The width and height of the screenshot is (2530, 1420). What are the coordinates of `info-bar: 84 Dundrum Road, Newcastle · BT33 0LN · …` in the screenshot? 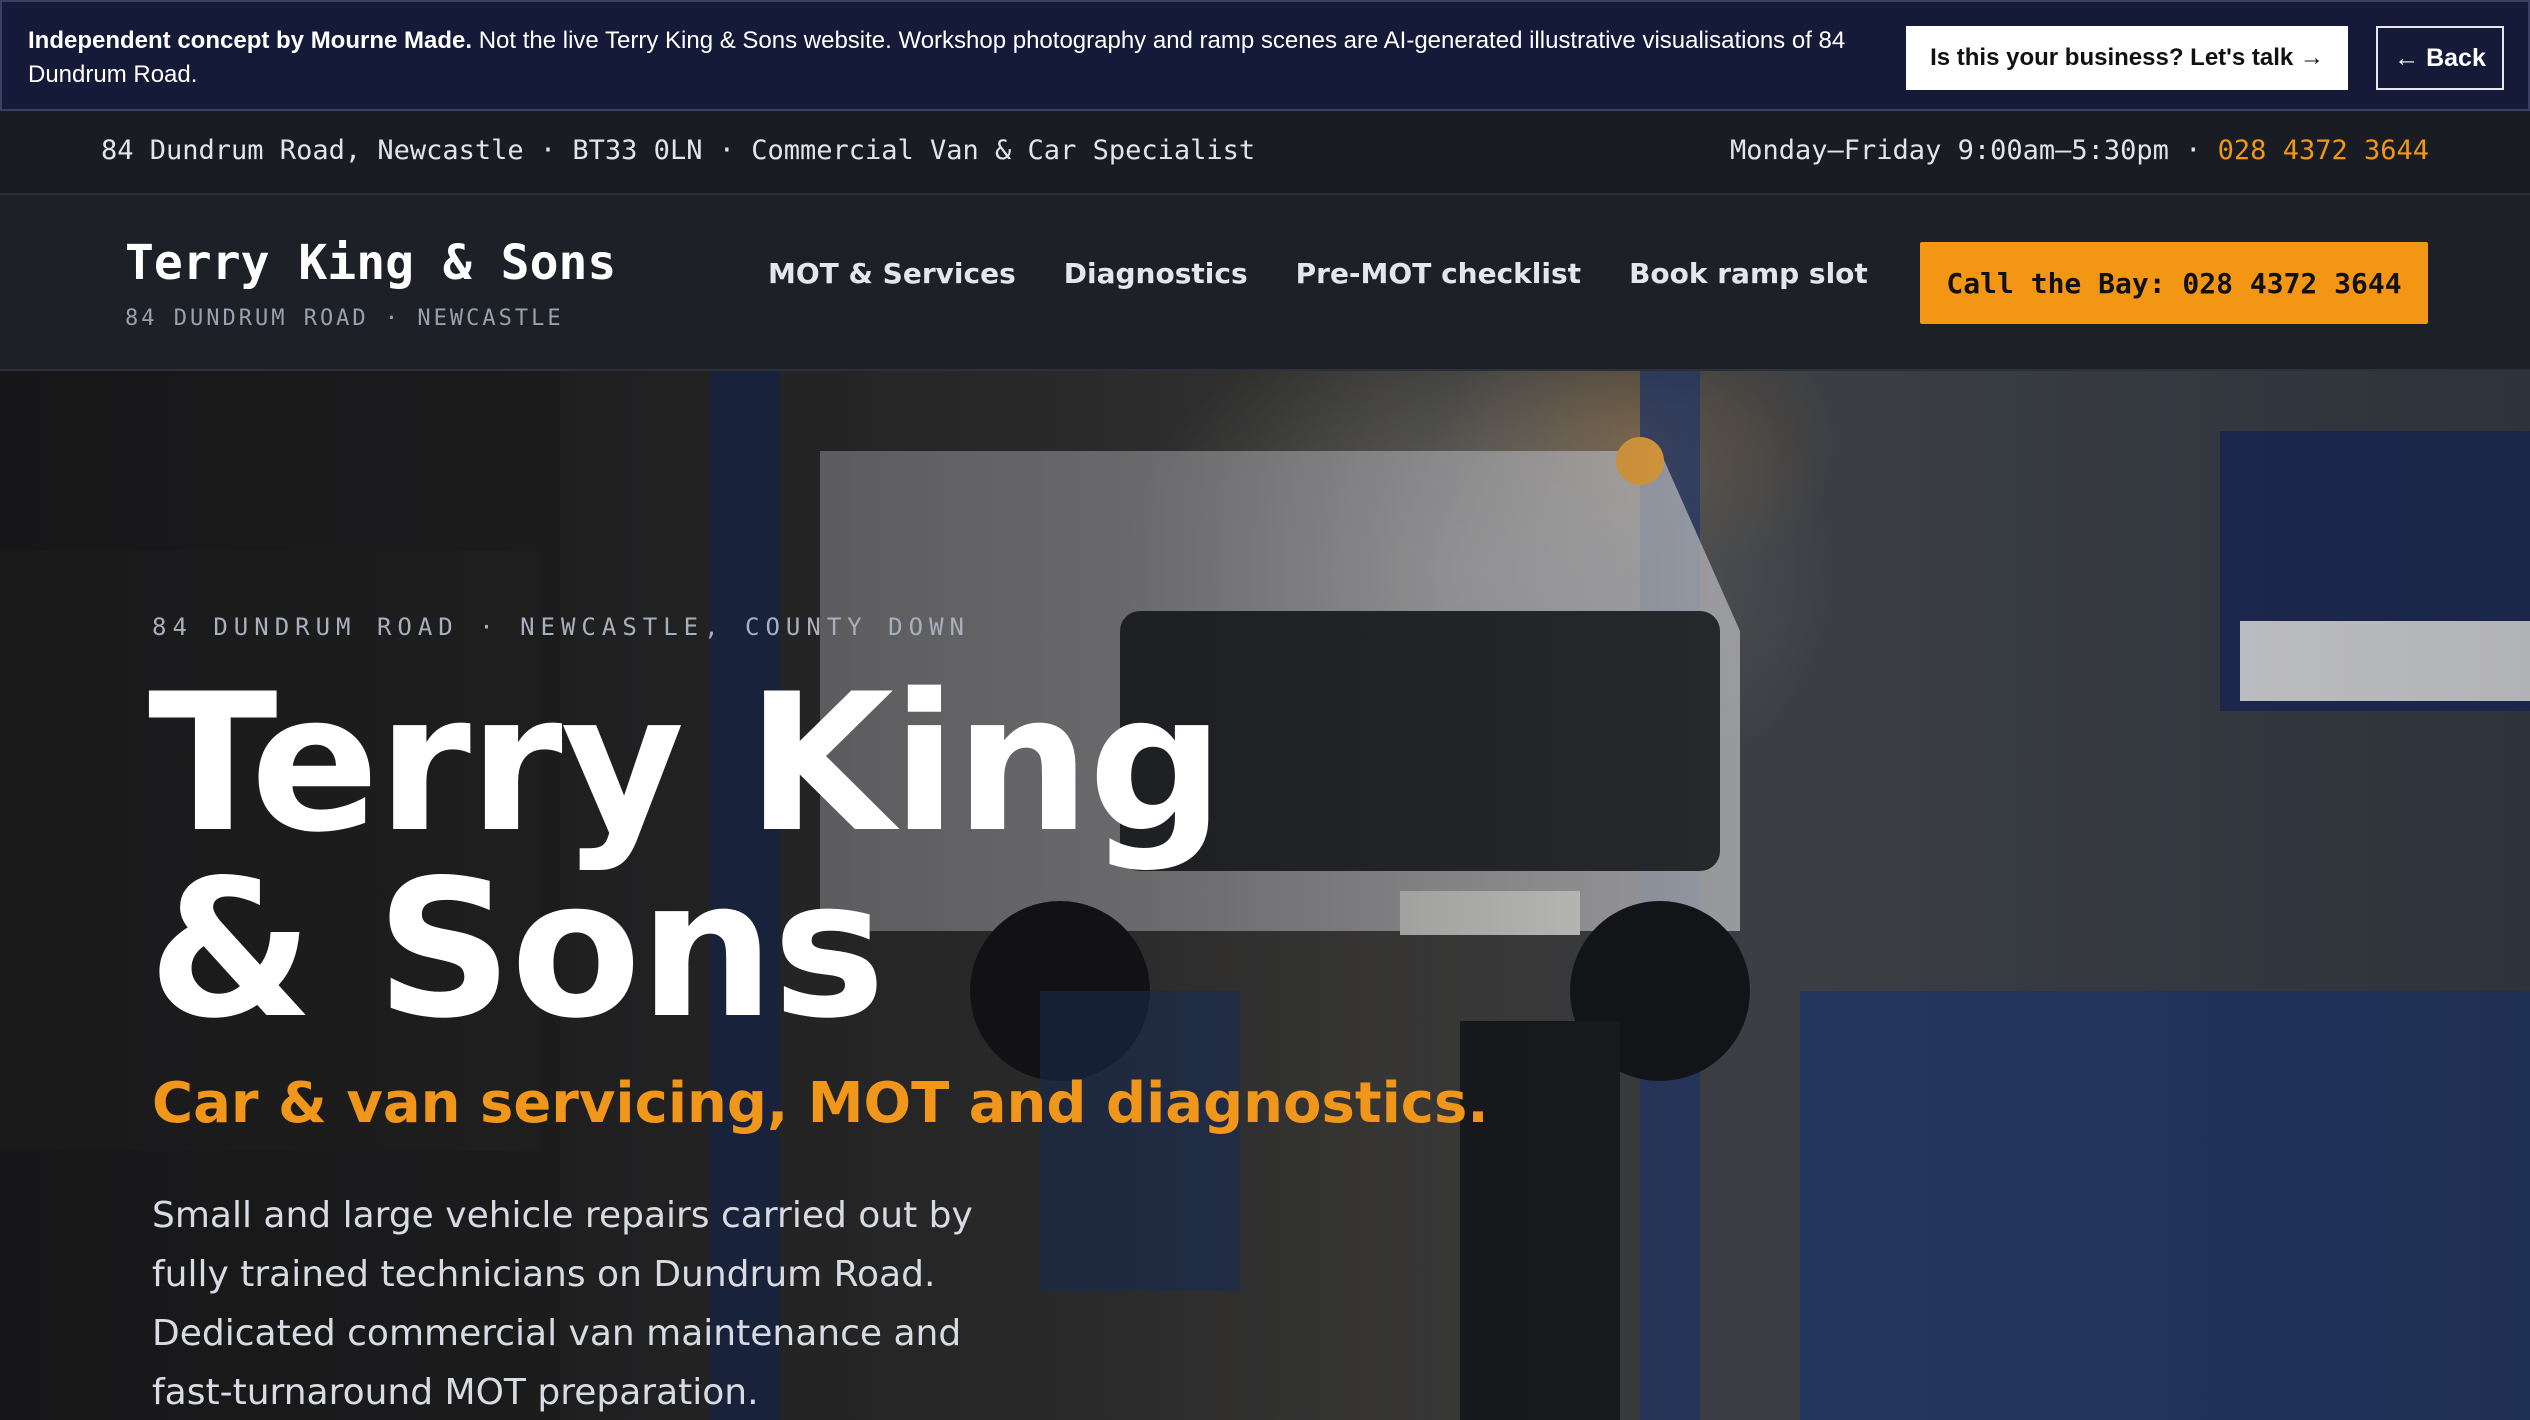 It's located at (1265, 153).